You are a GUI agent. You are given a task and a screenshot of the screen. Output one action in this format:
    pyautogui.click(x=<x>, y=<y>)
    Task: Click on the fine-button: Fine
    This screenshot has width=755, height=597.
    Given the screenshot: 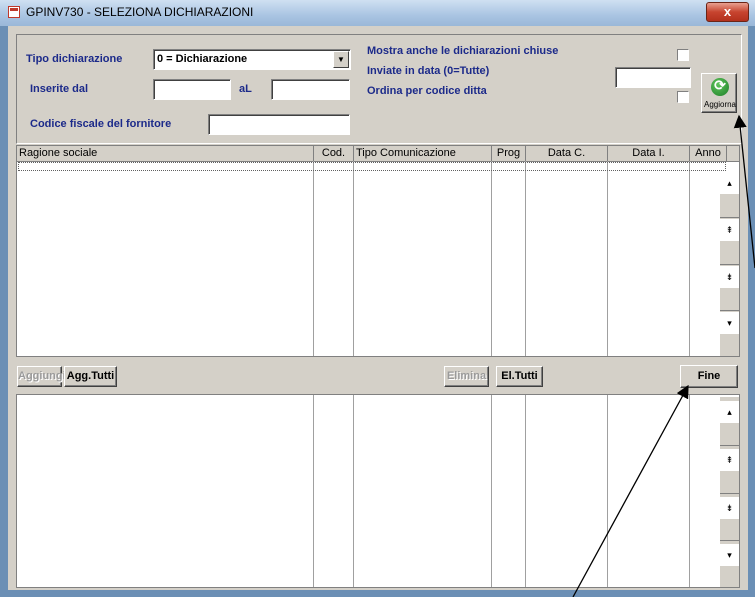 What is the action you would take?
    pyautogui.click(x=709, y=376)
    